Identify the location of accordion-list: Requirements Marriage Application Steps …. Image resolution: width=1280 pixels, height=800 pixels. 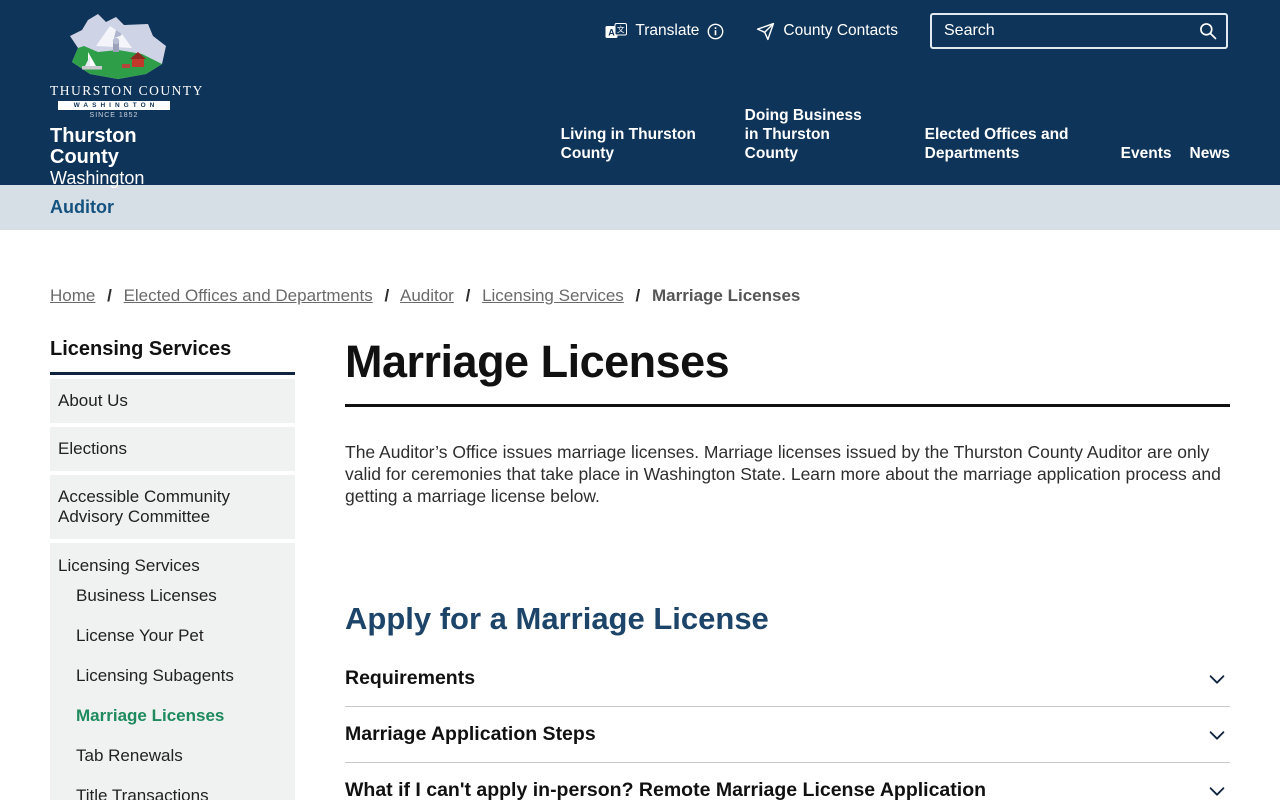
(787, 725).